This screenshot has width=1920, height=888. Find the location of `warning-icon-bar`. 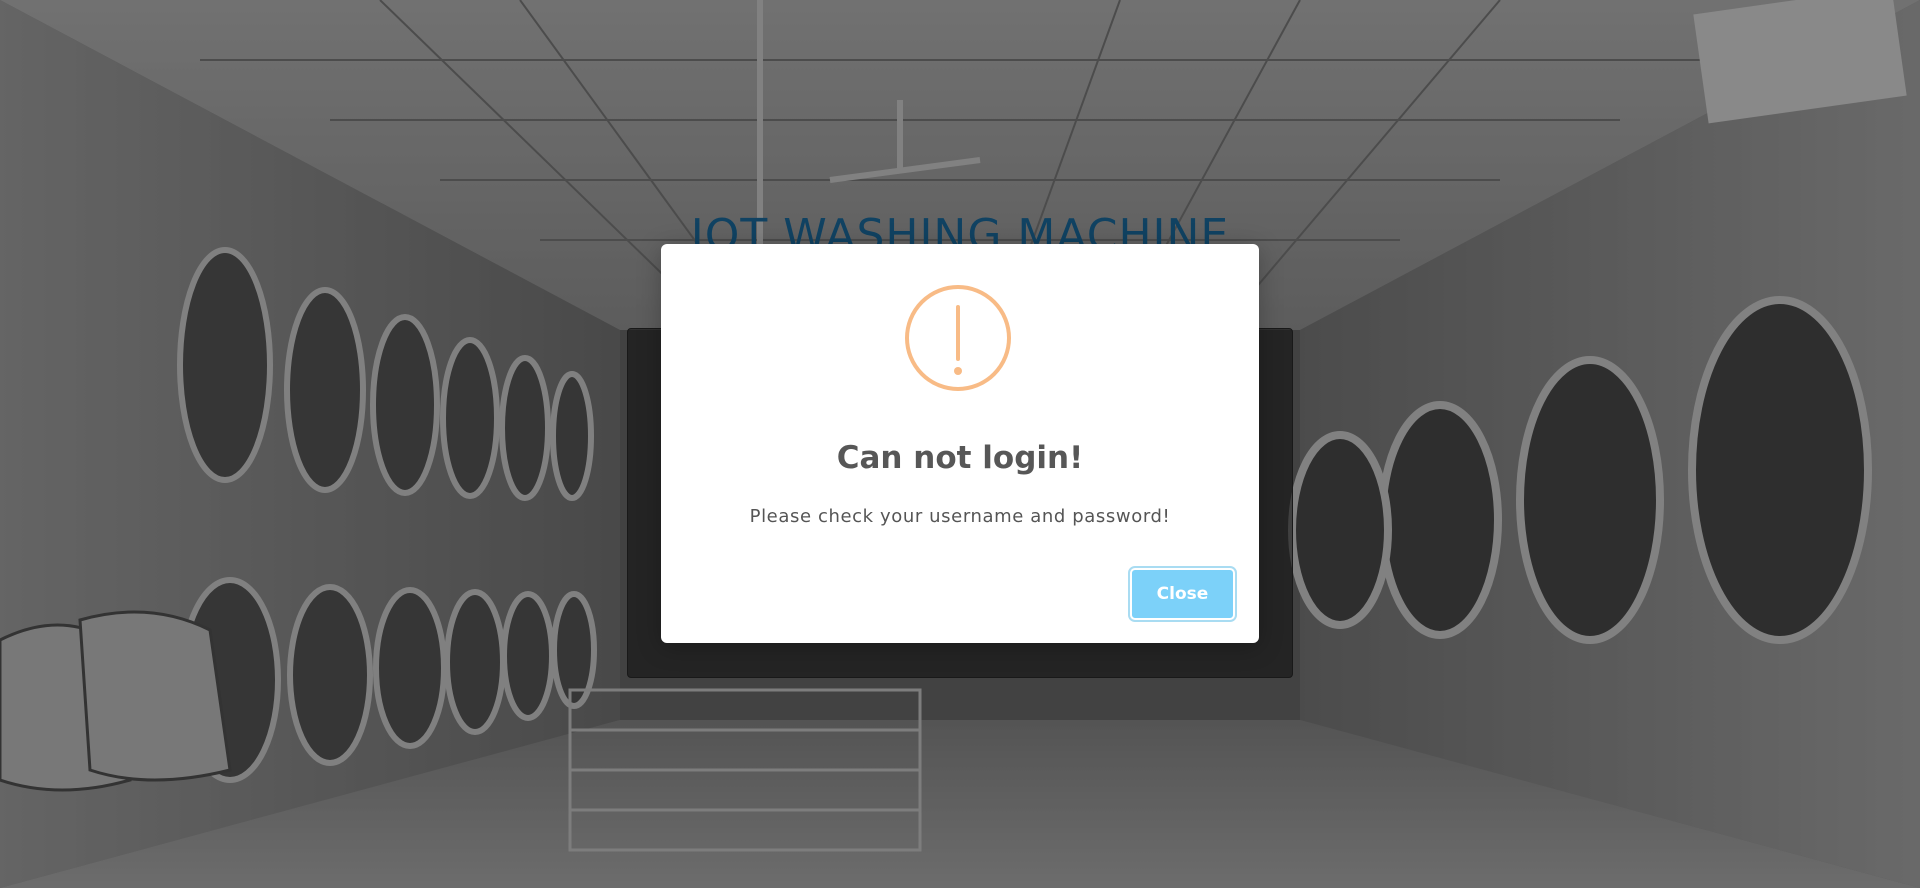

warning-icon-bar is located at coordinates (958, 333).